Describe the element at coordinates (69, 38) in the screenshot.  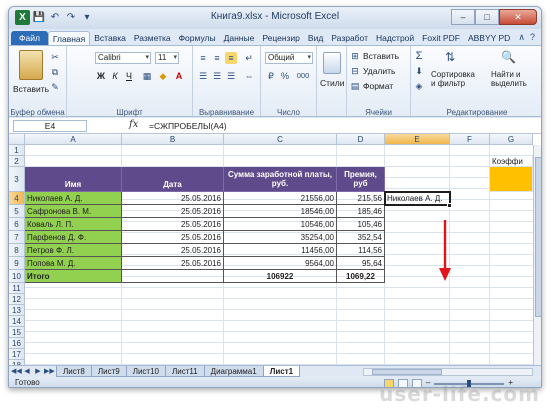
I see `tab-home: Главная` at that location.